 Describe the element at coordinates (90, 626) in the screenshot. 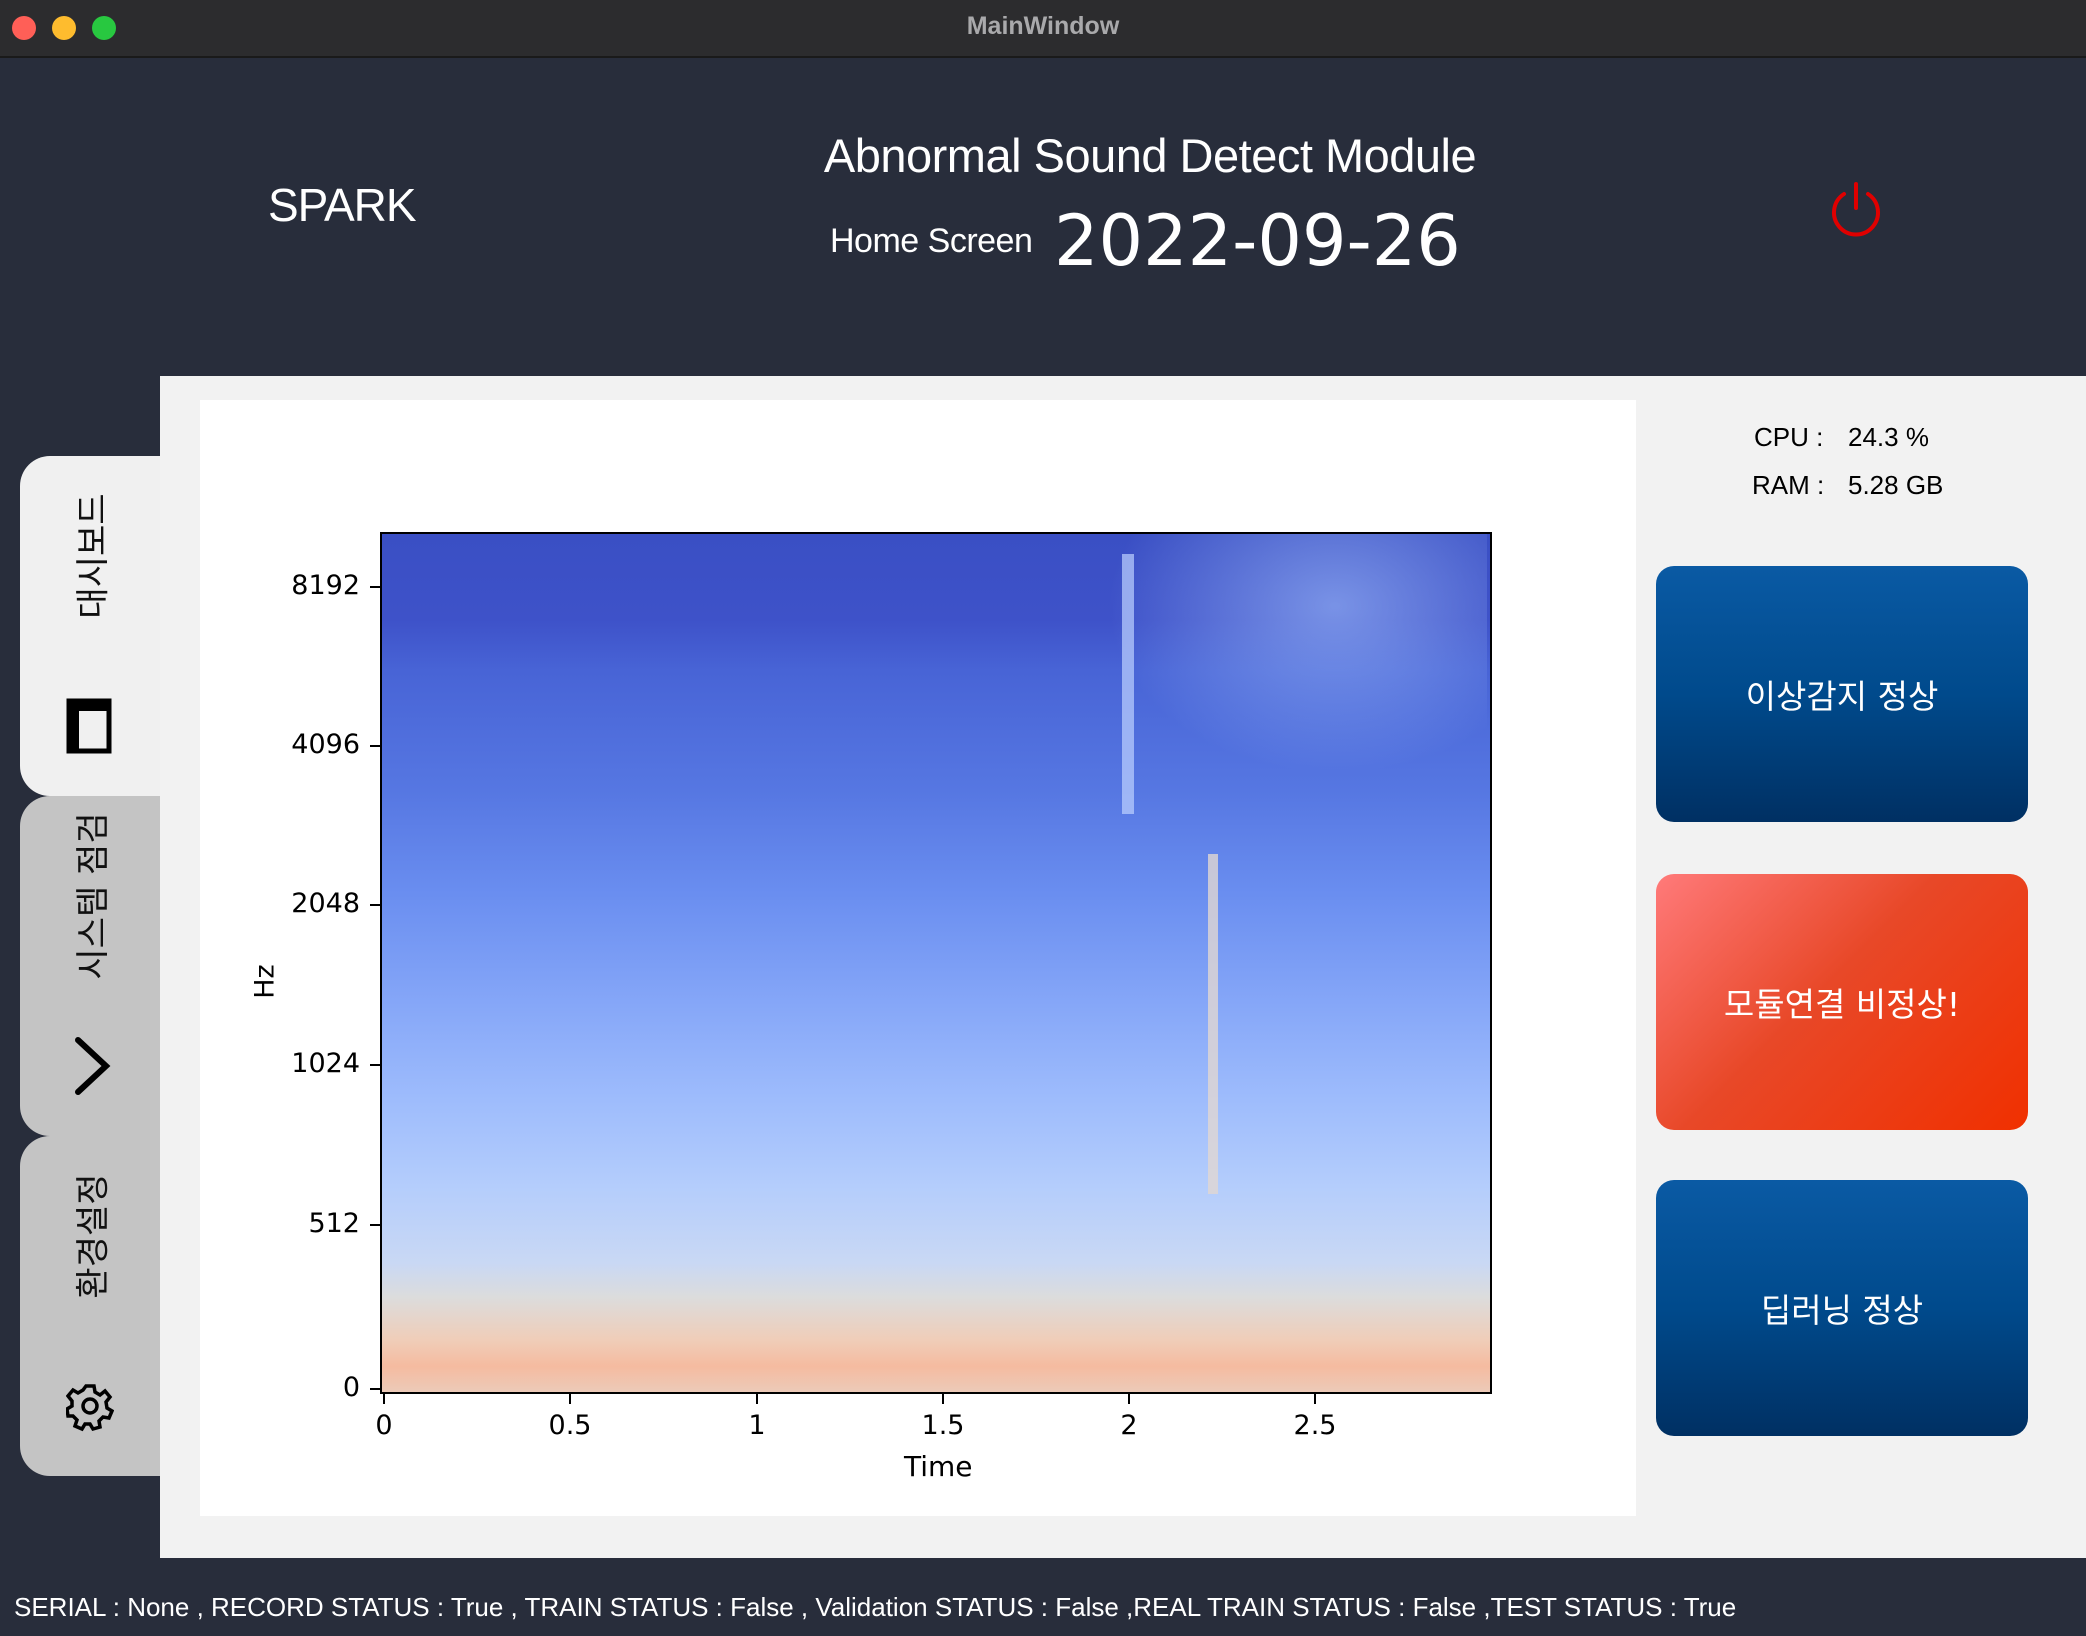

I see `tab-dashboard: 대시보드` at that location.